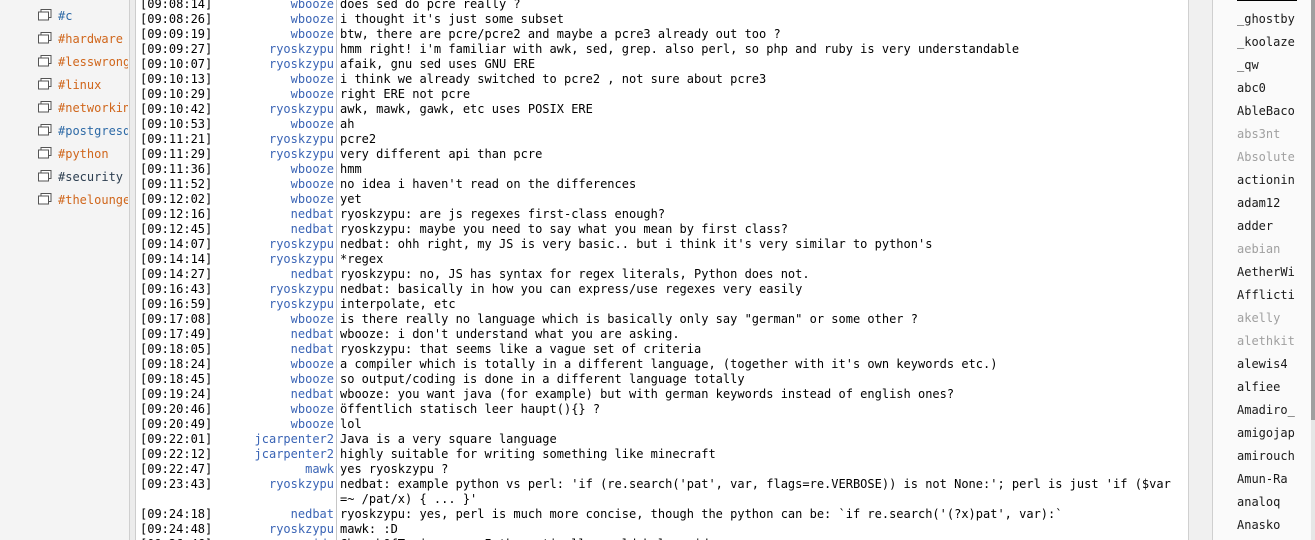 The width and height of the screenshot is (1315, 540). What do you see at coordinates (83, 200) in the screenshot?
I see `channel-item: #thelounge` at bounding box center [83, 200].